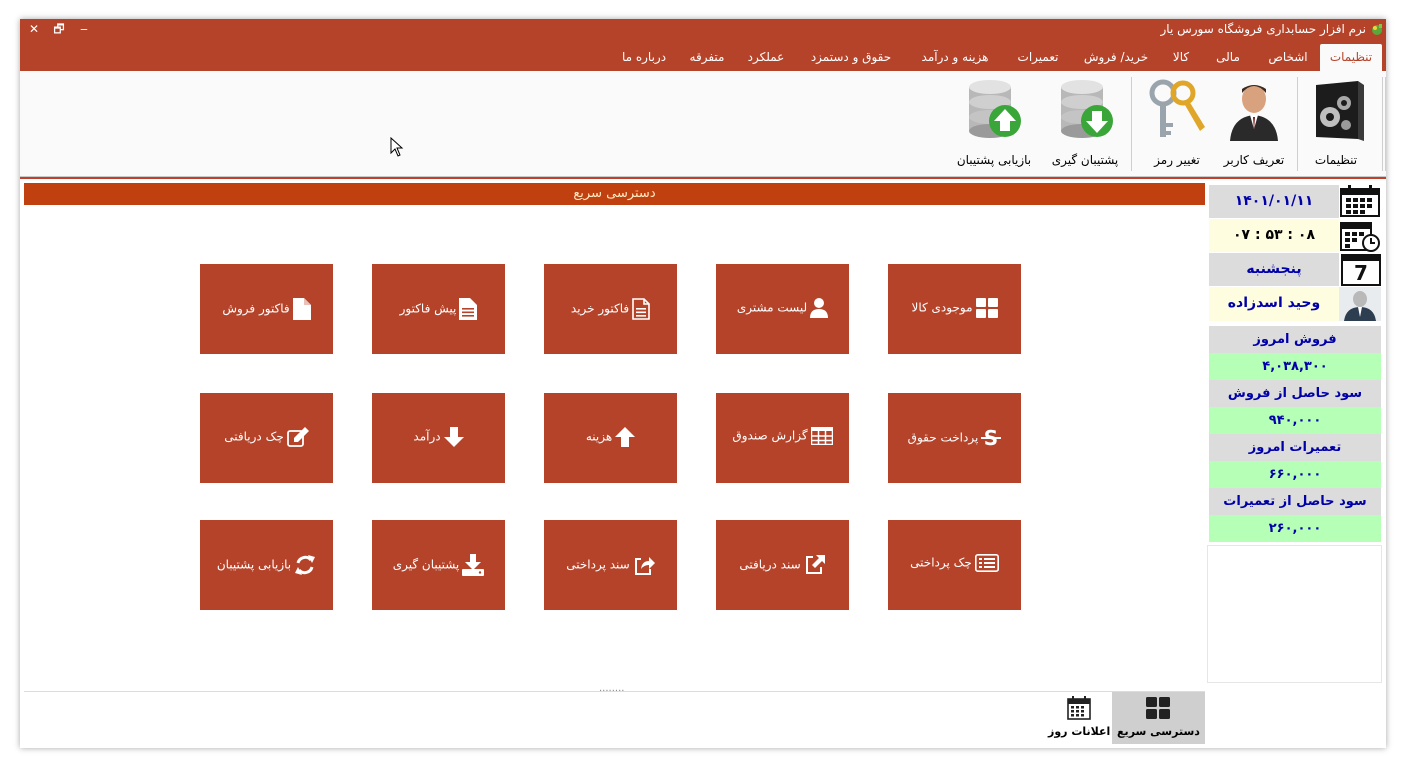  What do you see at coordinates (614, 194) in the screenshot?
I see `quick-access-header: دسترسی سریع` at bounding box center [614, 194].